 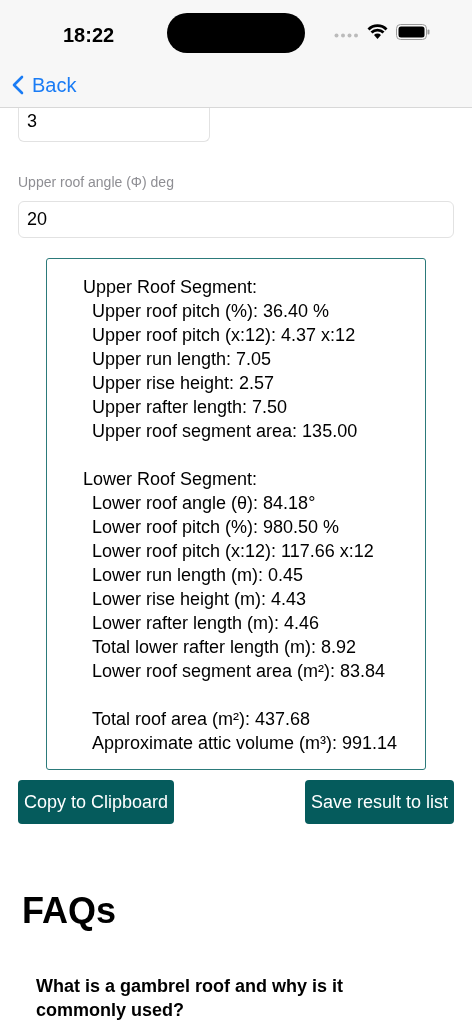 I want to click on result-line: Total roof area (m²): 437.68, so click(x=201, y=719).